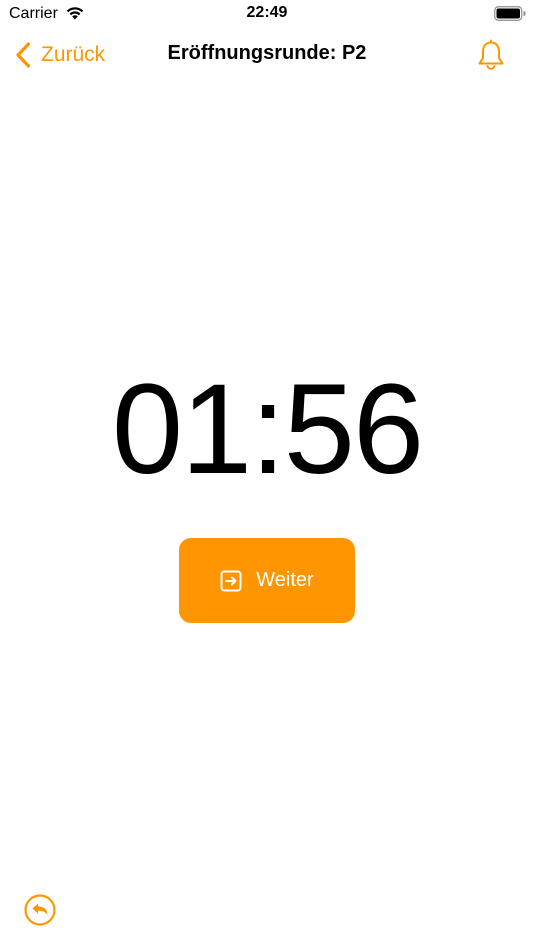 The height and width of the screenshot is (950, 534). I want to click on weiter-button-label: Weiter, so click(285, 580).